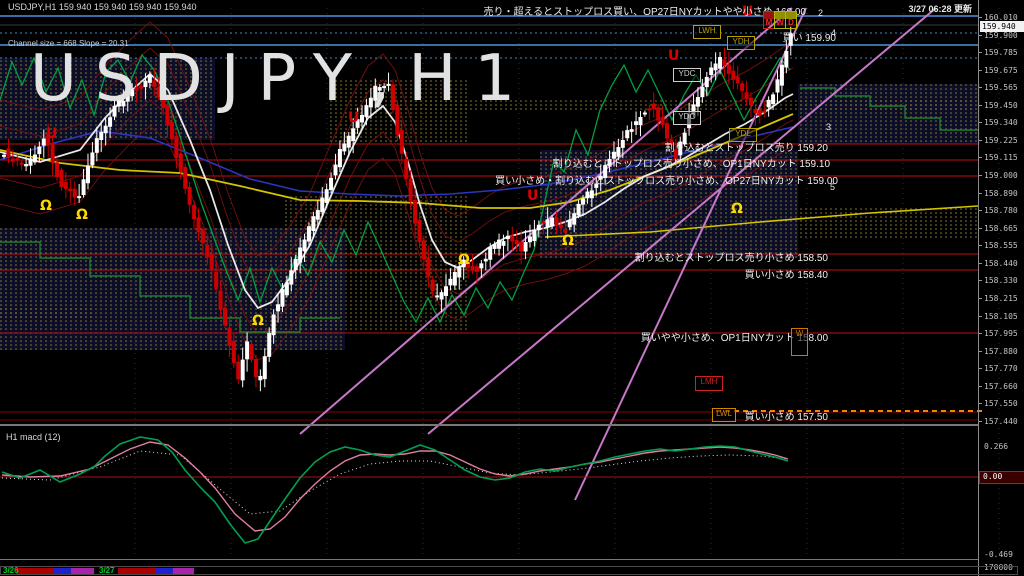  I want to click on price-axis-label: 159.225, so click(1001, 140).